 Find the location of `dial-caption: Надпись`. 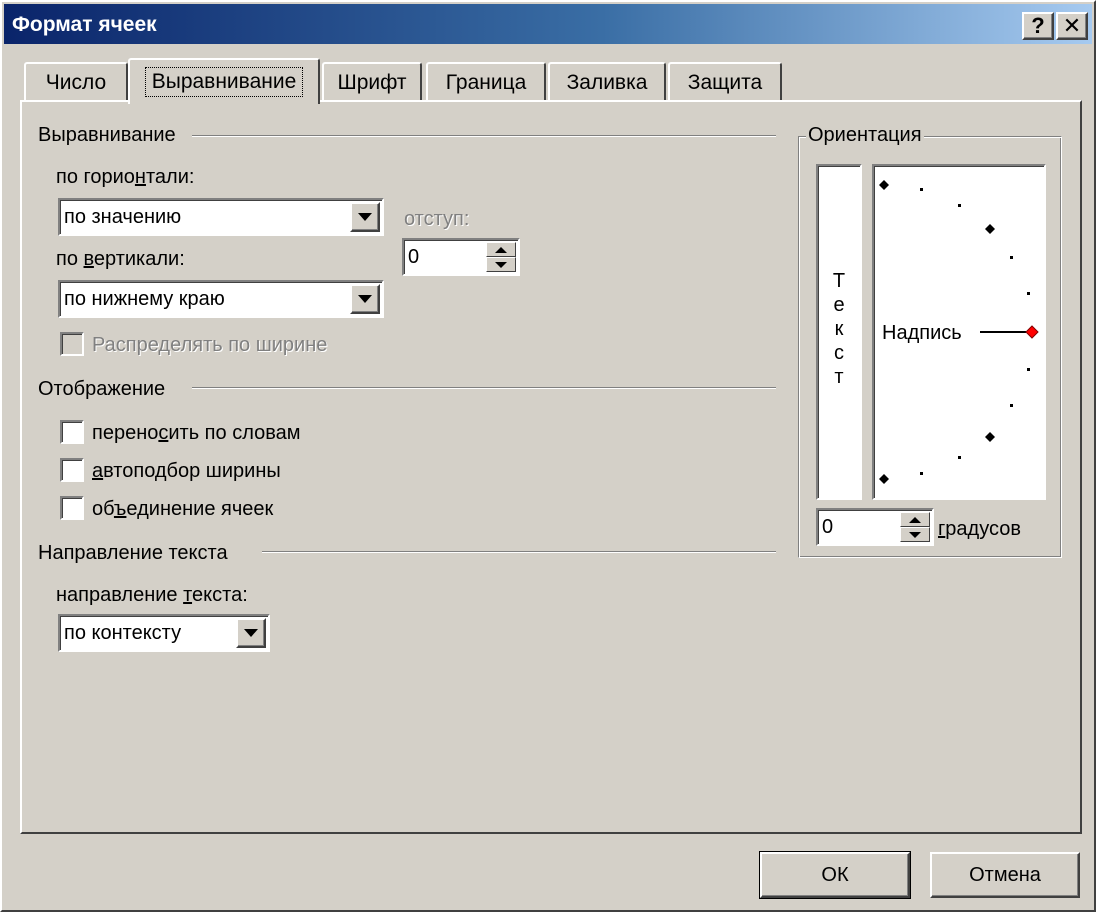

dial-caption: Надпись is located at coordinates (922, 333).